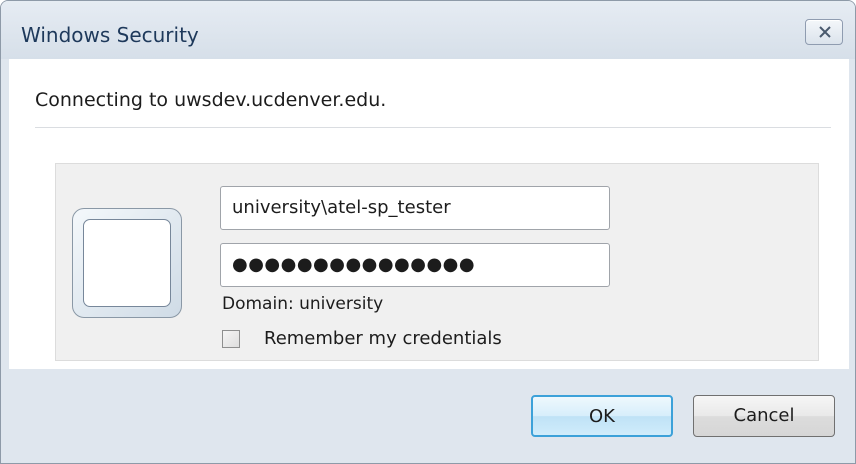  I want to click on username-field: university\atel-sp_tester, so click(415, 208).